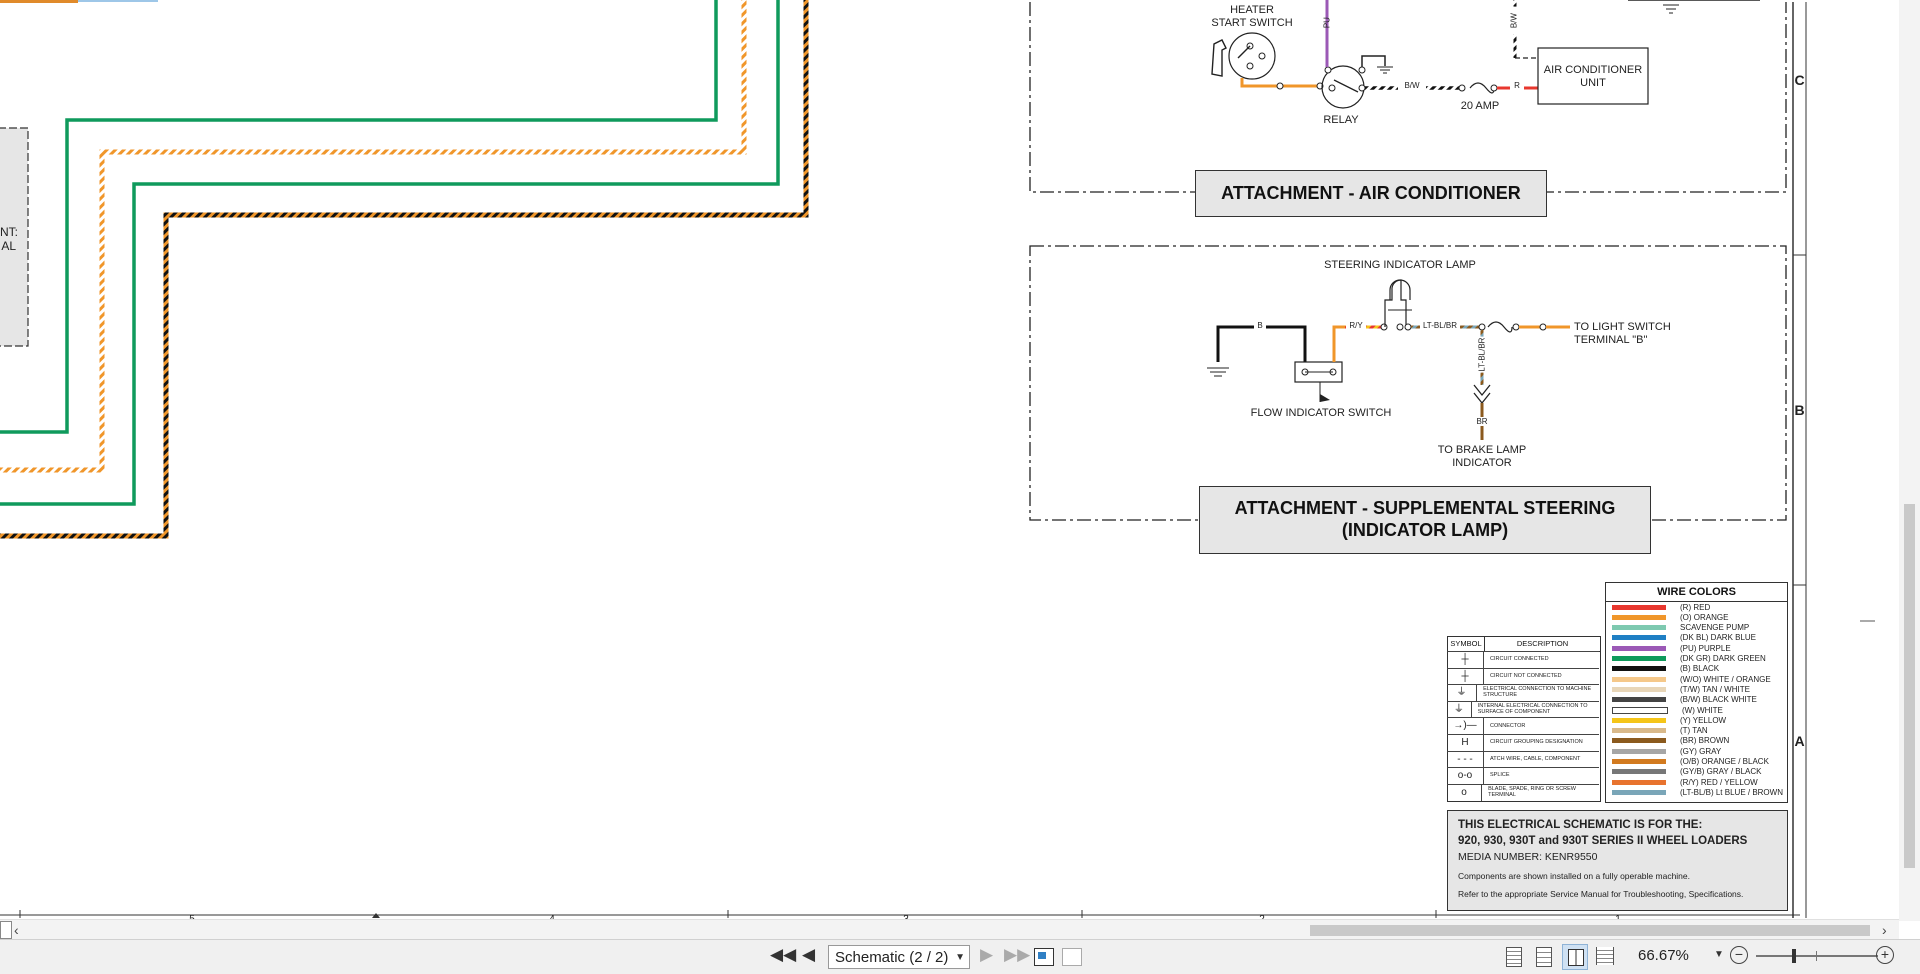 The height and width of the screenshot is (974, 1920). Describe the element at coordinates (1341, 120) in the screenshot. I see `relay-label: RELAY` at that location.